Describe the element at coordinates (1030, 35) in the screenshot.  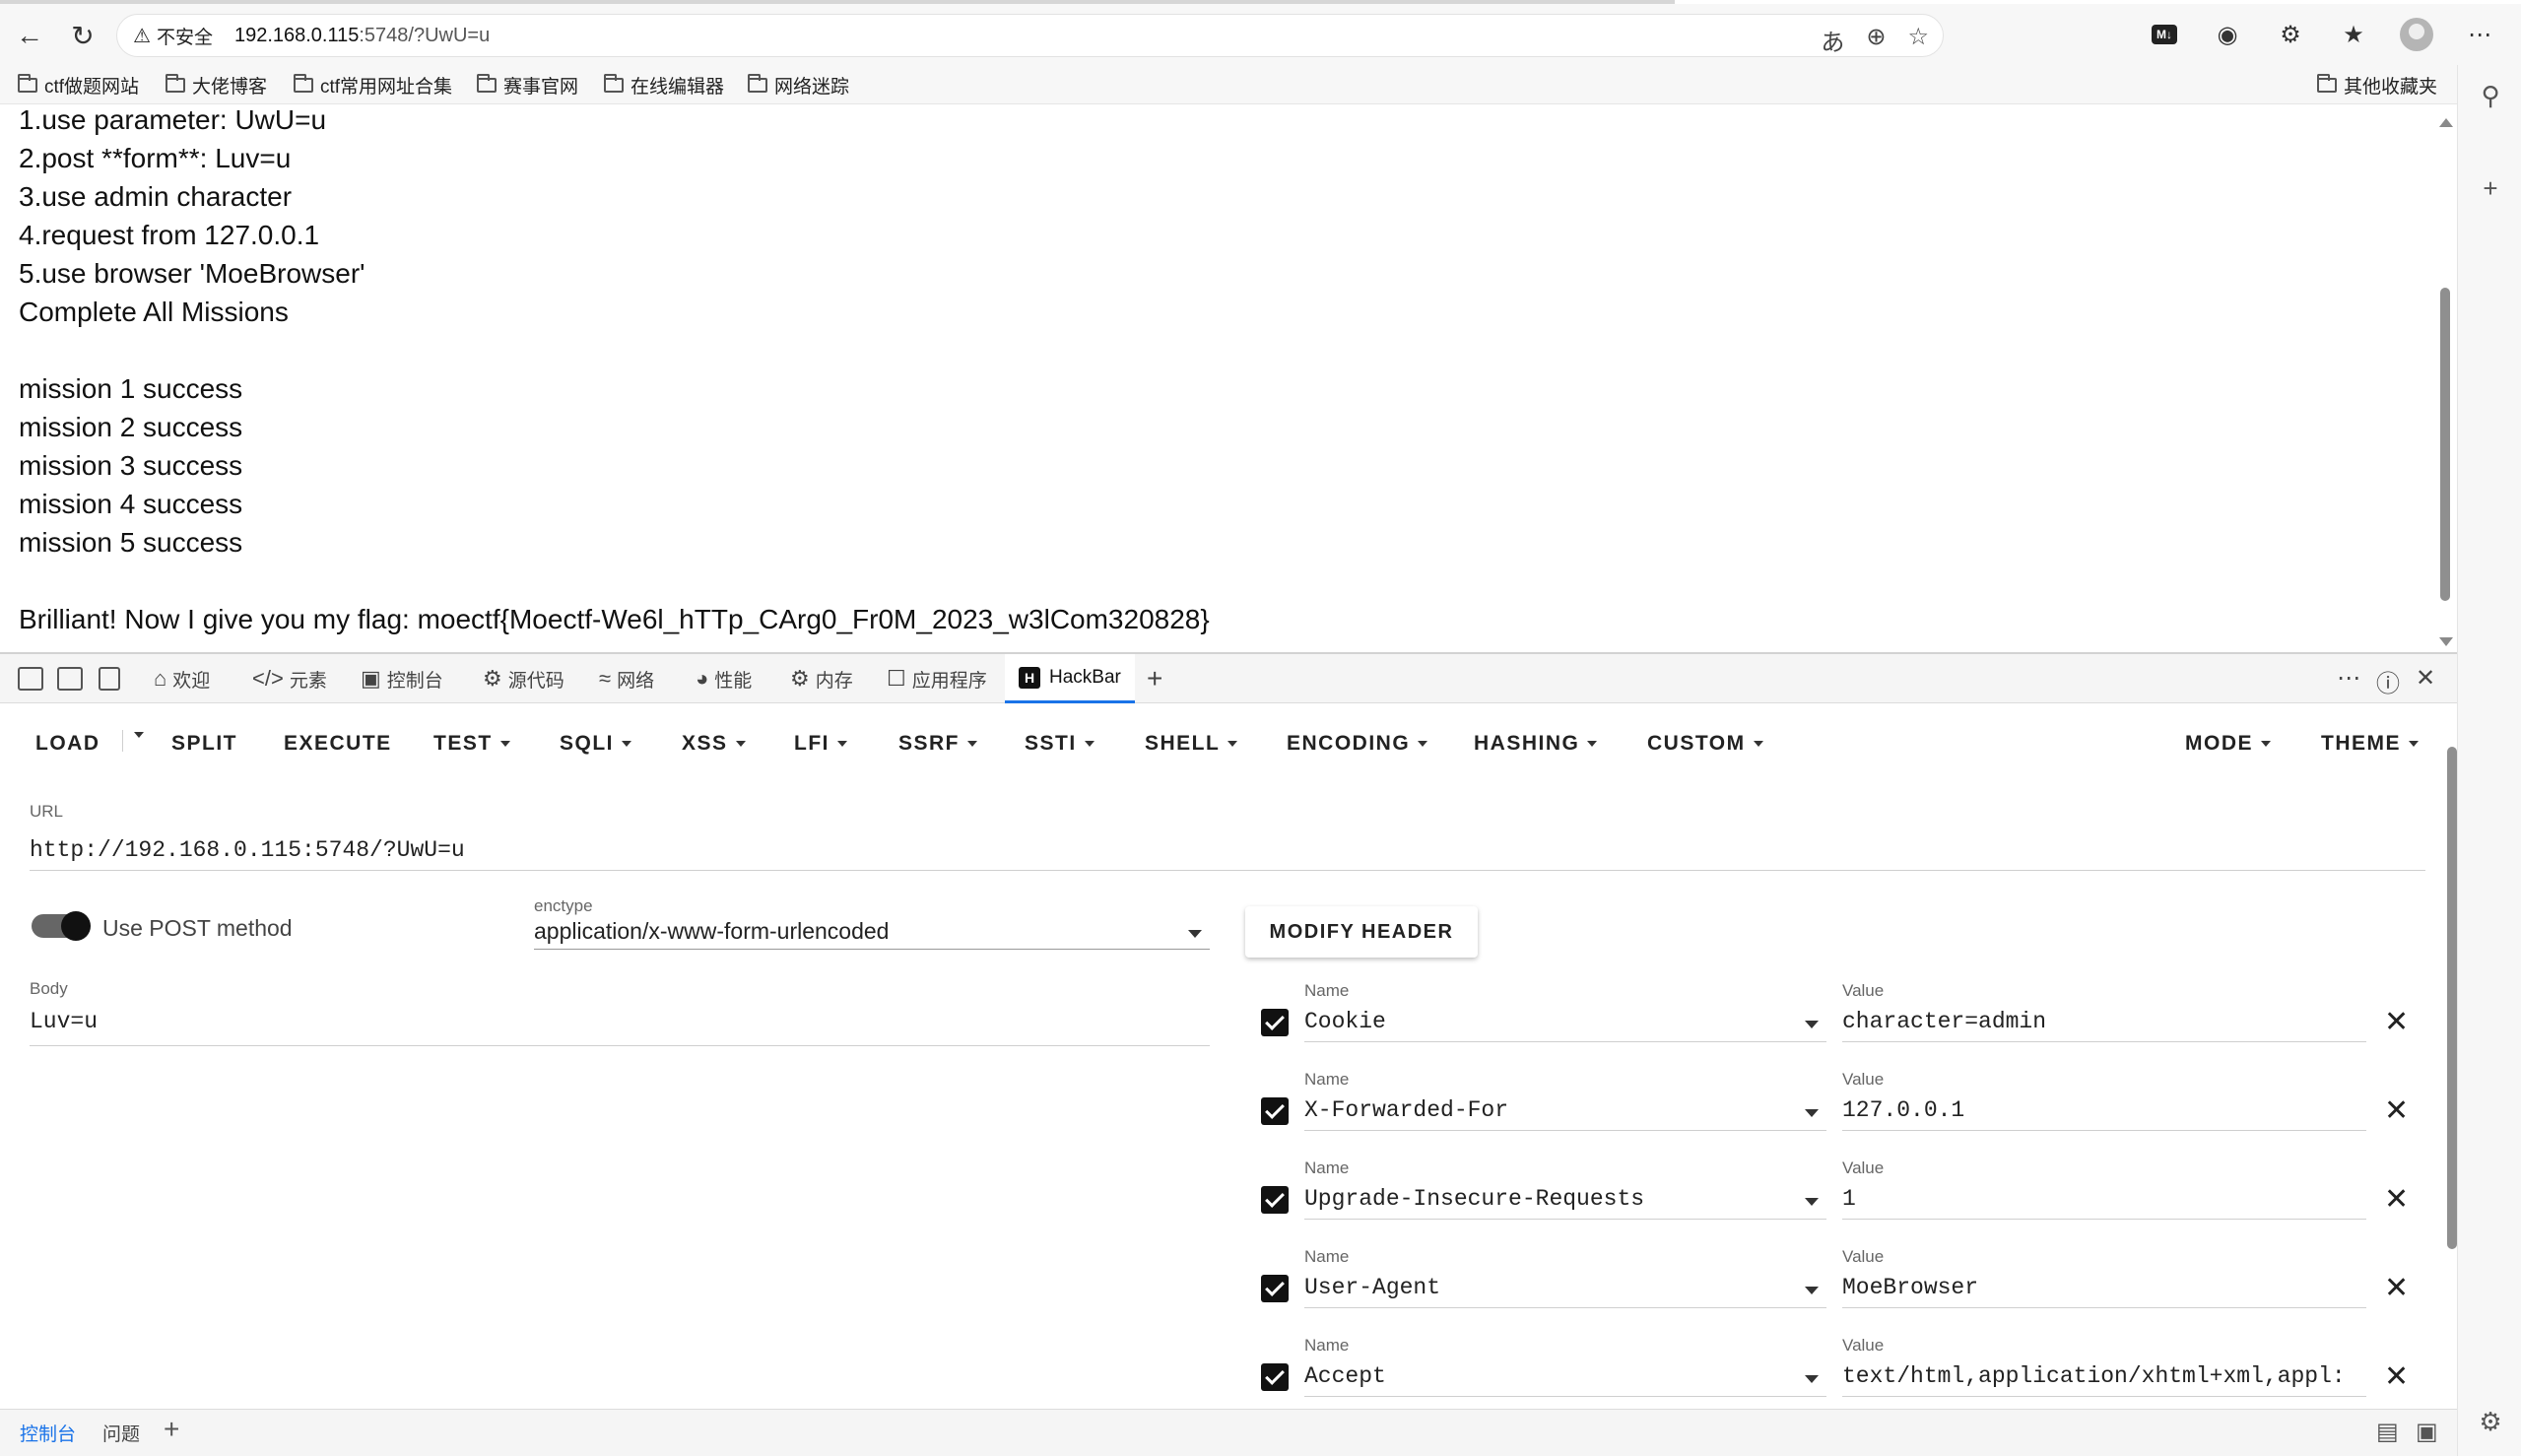
I see `address-bar: ⚠ 不安全 192.168.0.115:5748/?UwU=u あ ⊕ ☆` at that location.